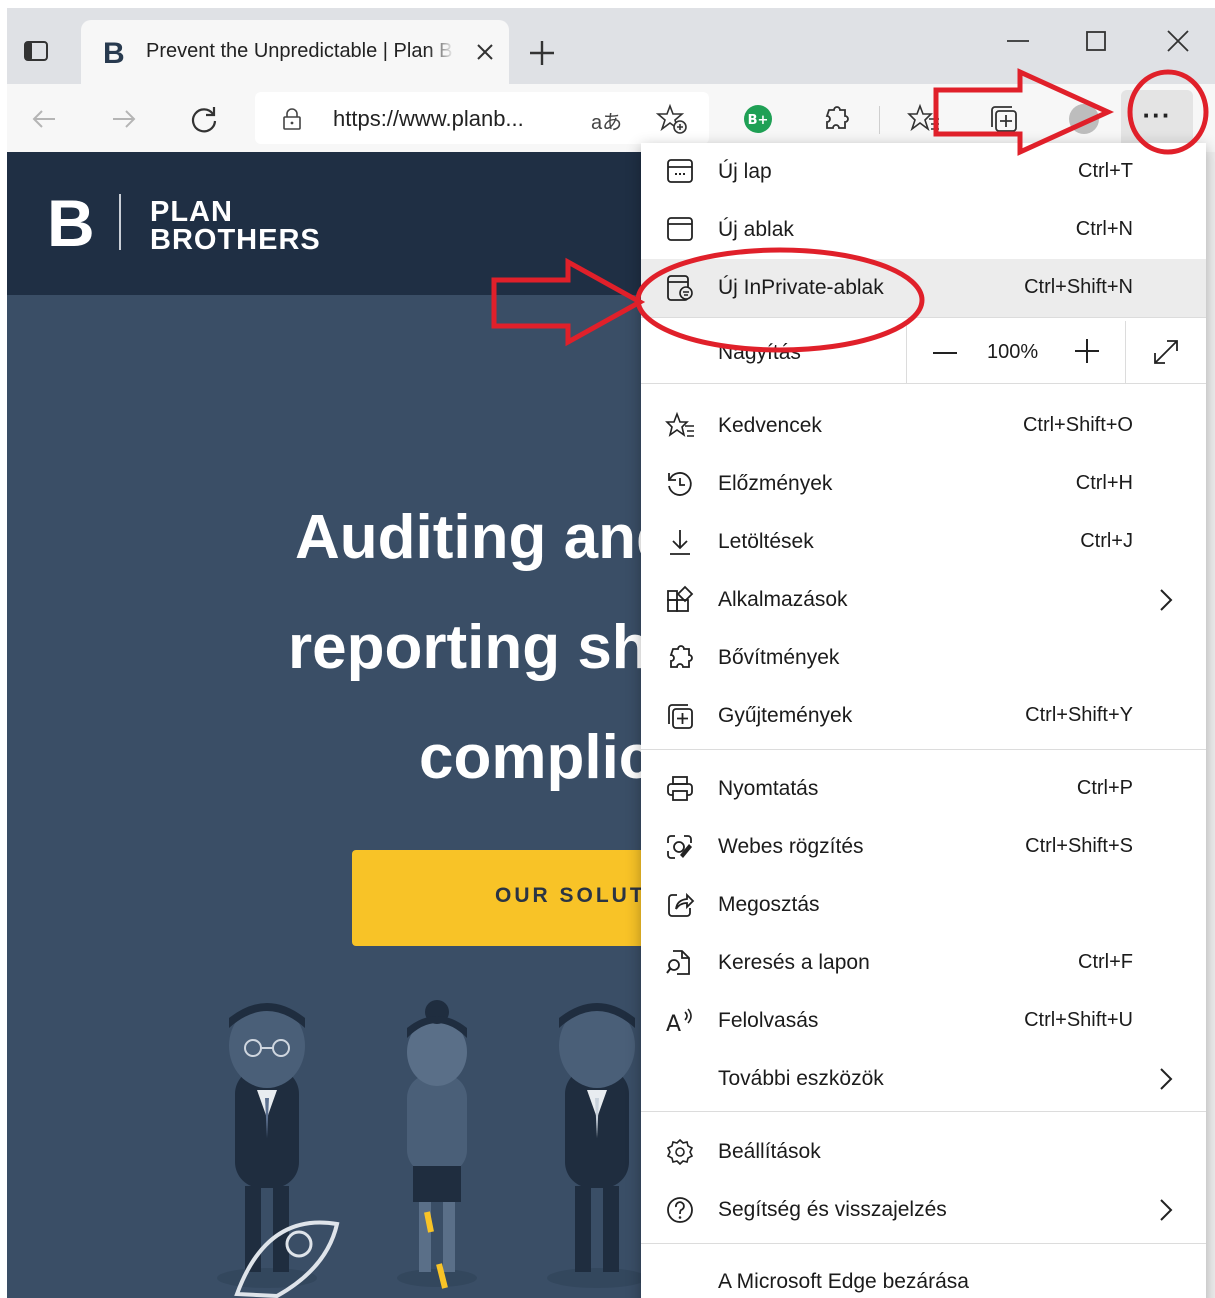  What do you see at coordinates (783, 599) in the screenshot?
I see `menu-label: Alkalmazások` at bounding box center [783, 599].